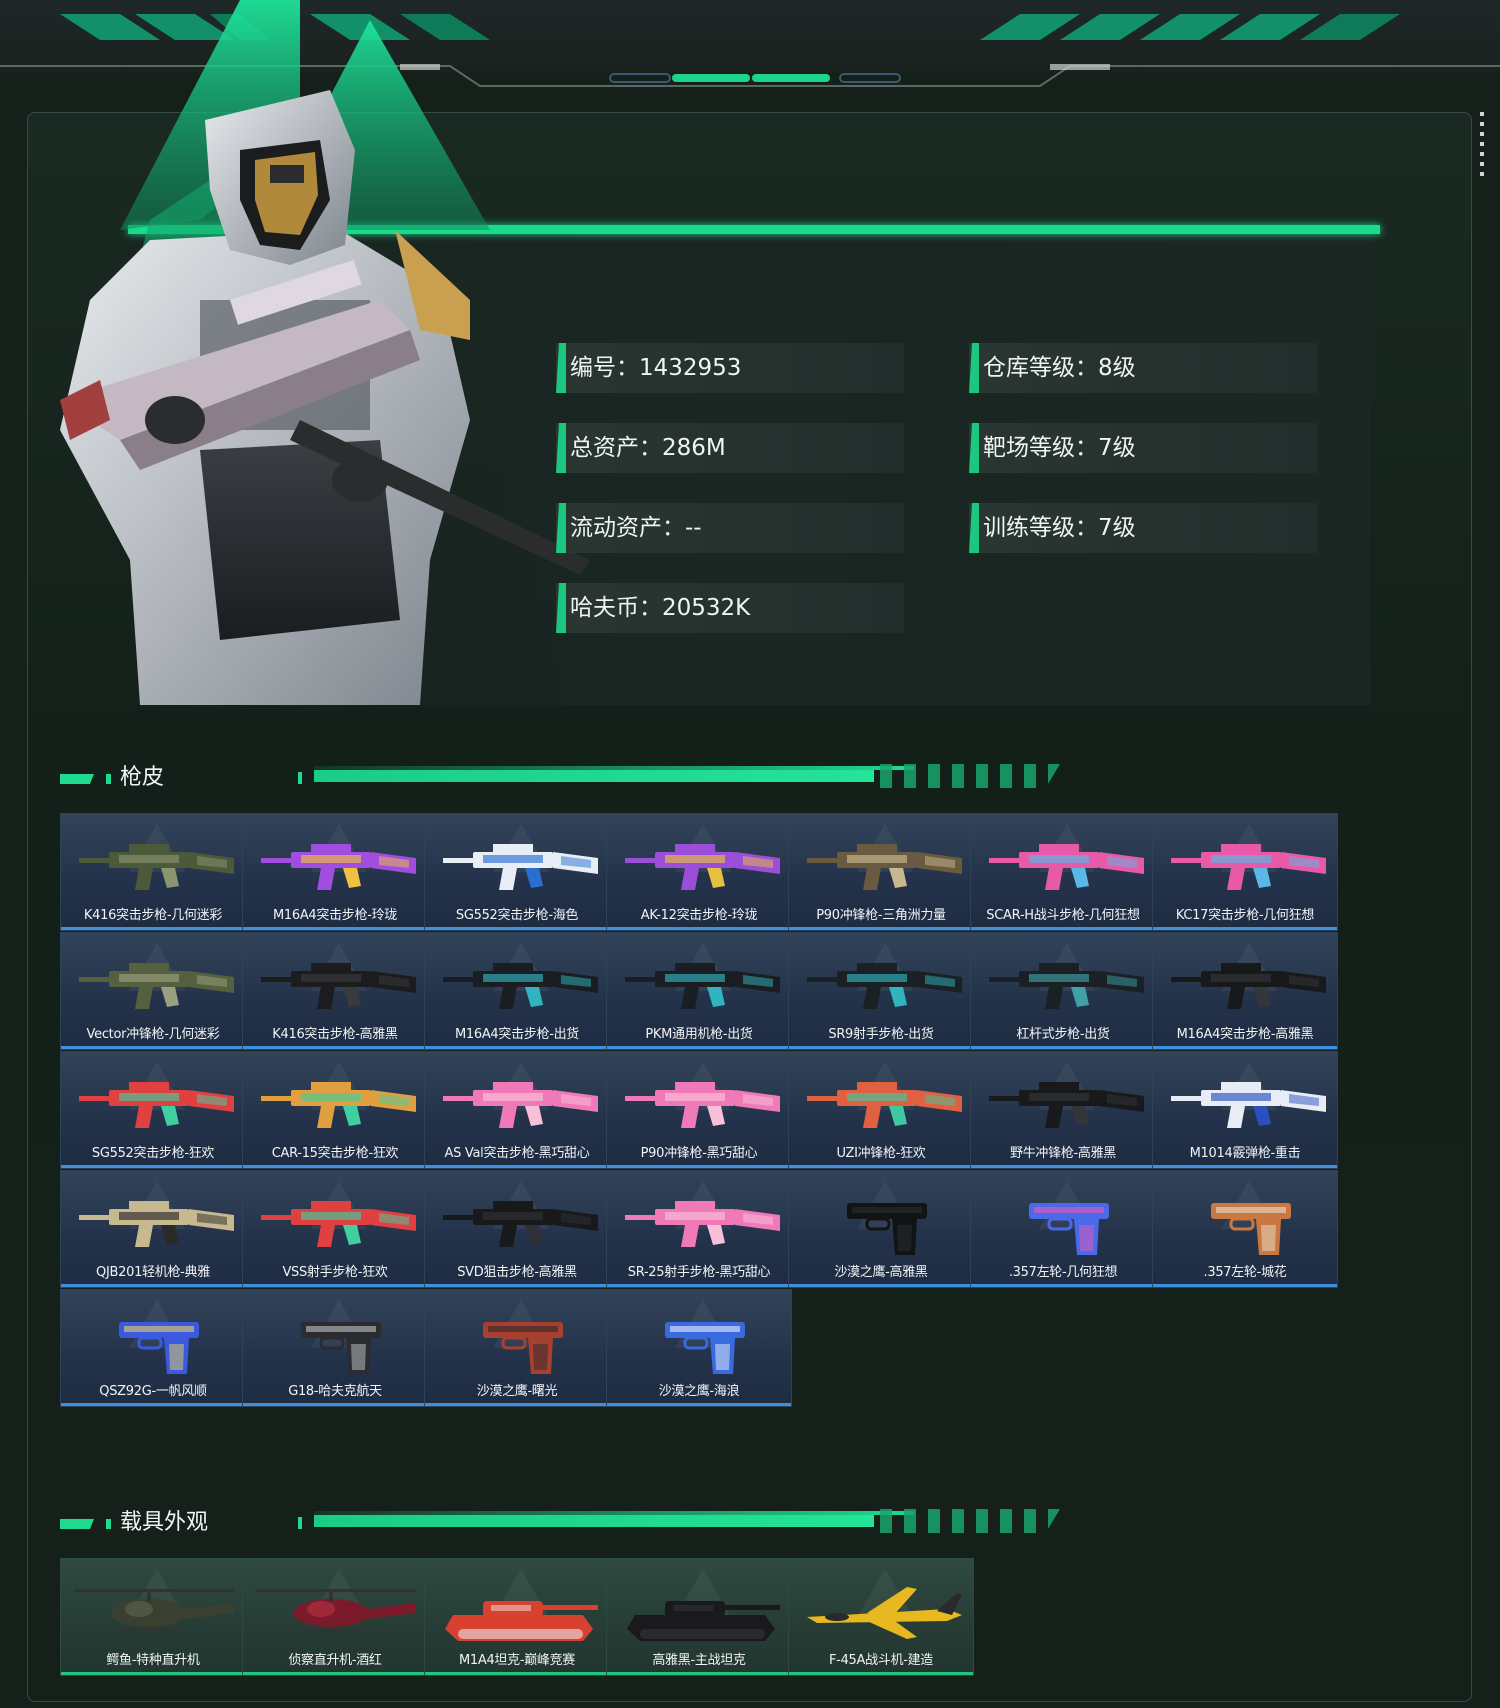 The image size is (1500, 1708). I want to click on weapon-skin-card: UZI冲锋枪-狂欢, so click(881, 1110).